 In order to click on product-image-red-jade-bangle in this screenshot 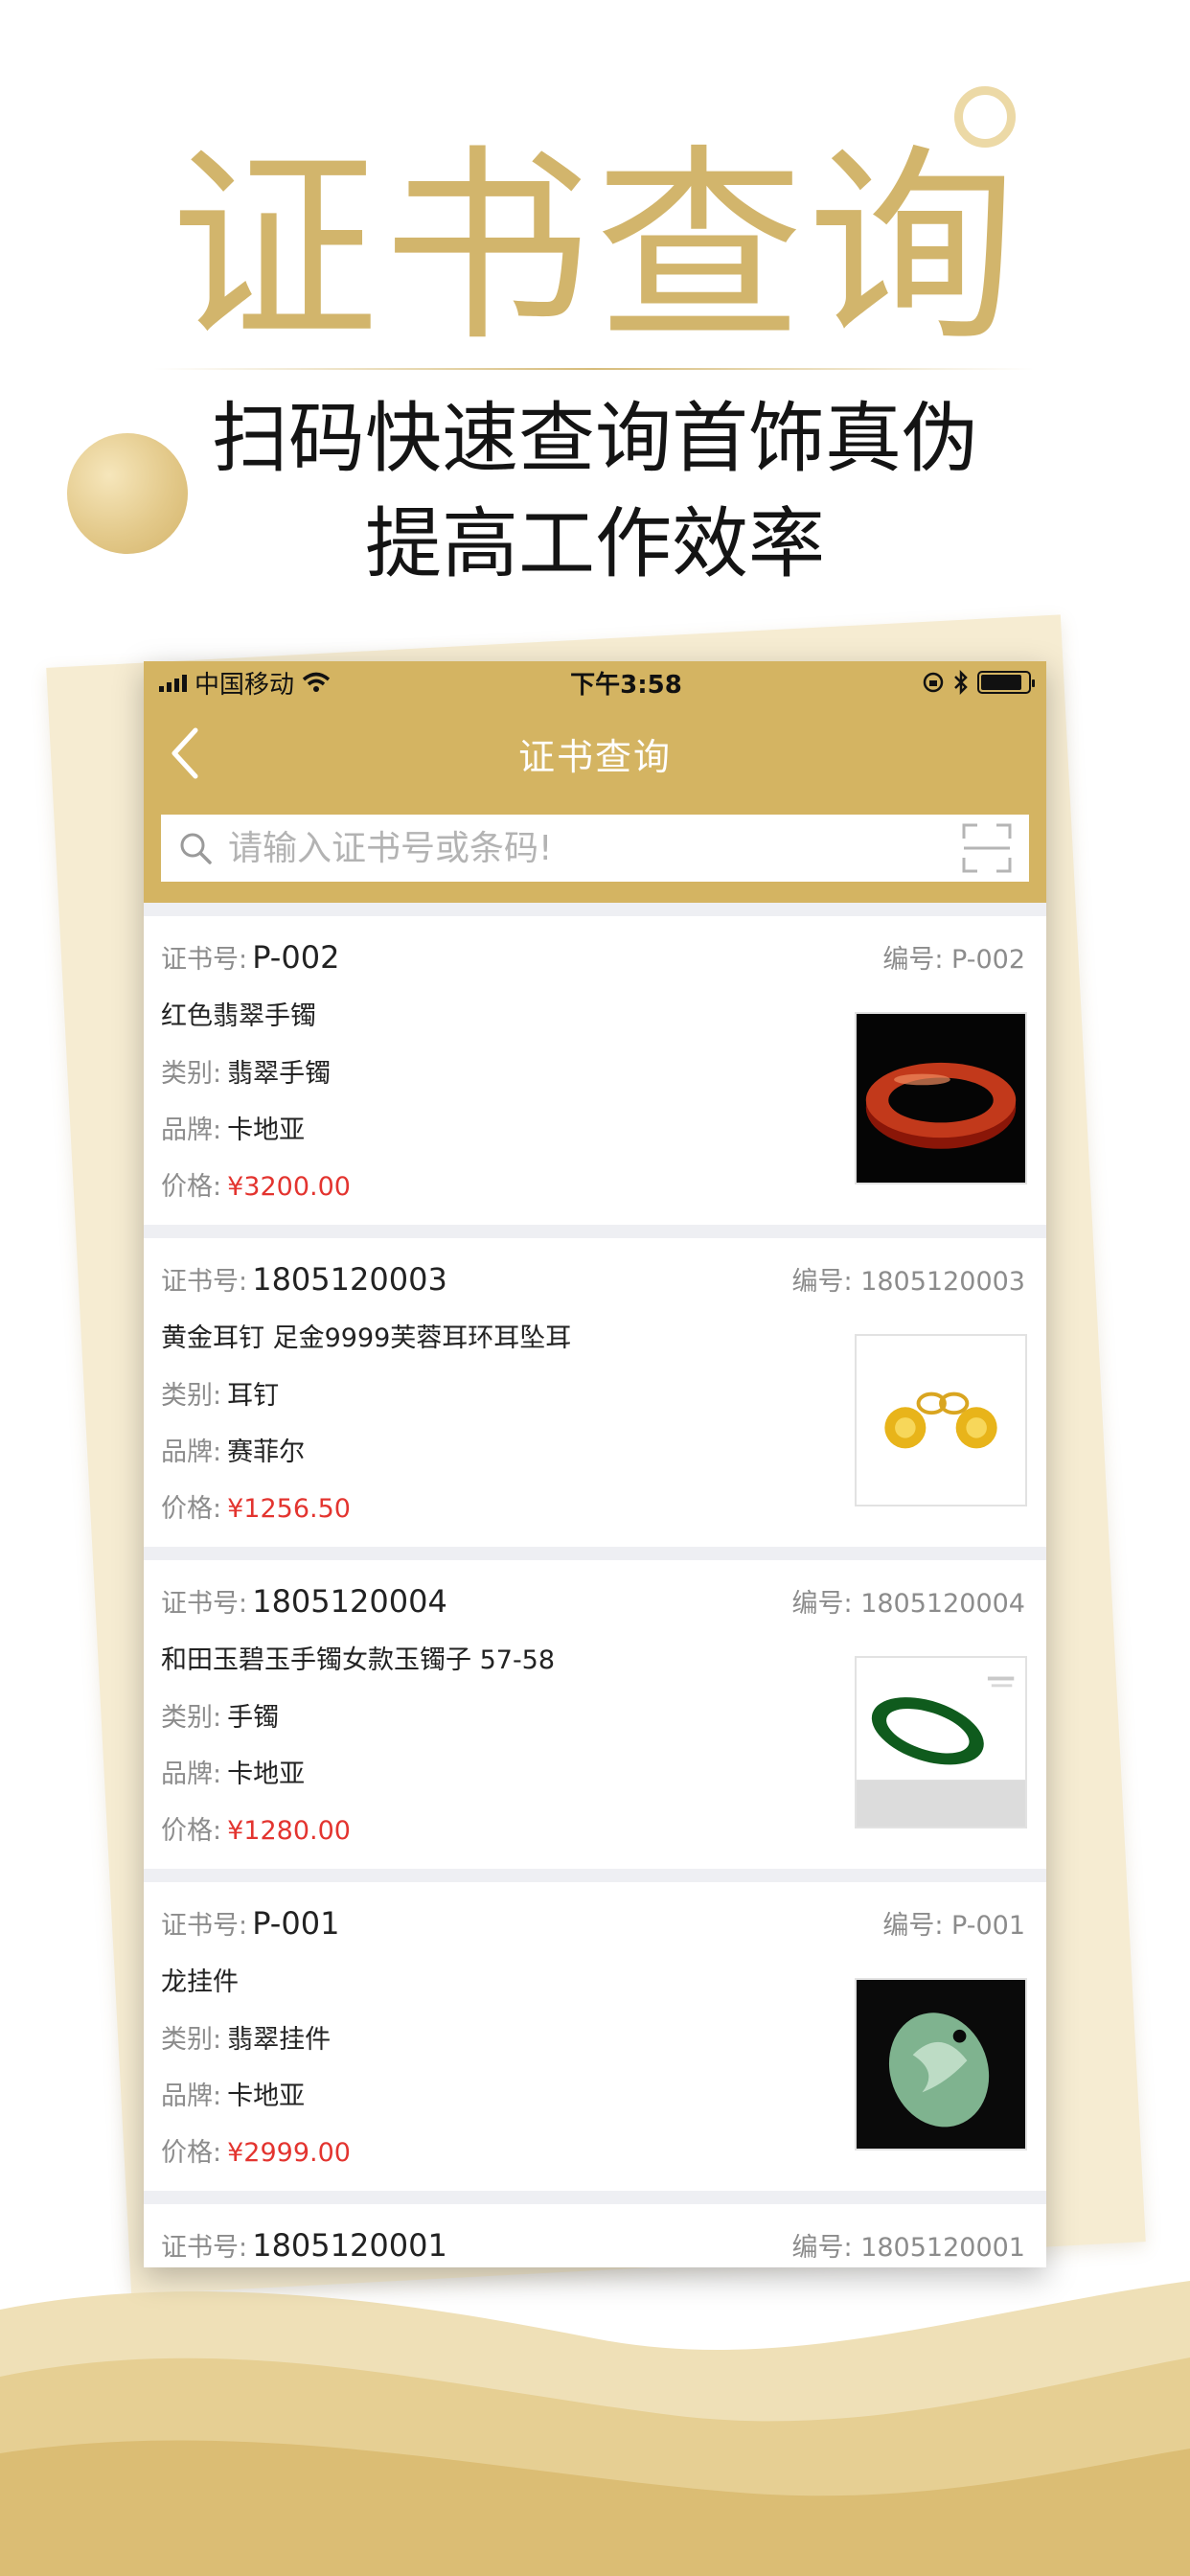, I will do `click(941, 1098)`.